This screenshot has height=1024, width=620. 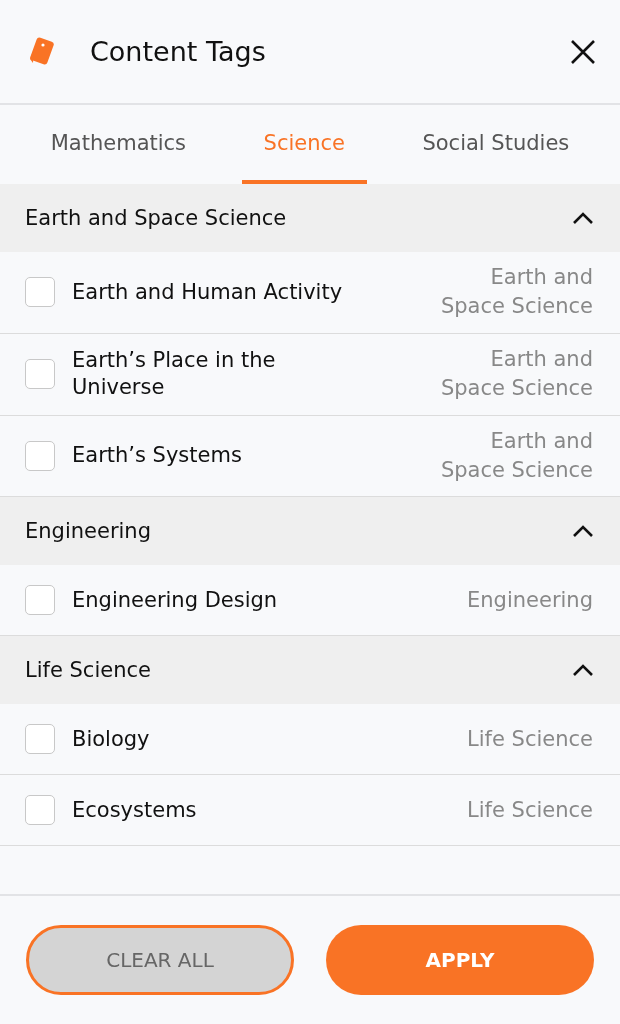 What do you see at coordinates (157, 456) in the screenshot?
I see `tag-label: Earth’s Systems` at bounding box center [157, 456].